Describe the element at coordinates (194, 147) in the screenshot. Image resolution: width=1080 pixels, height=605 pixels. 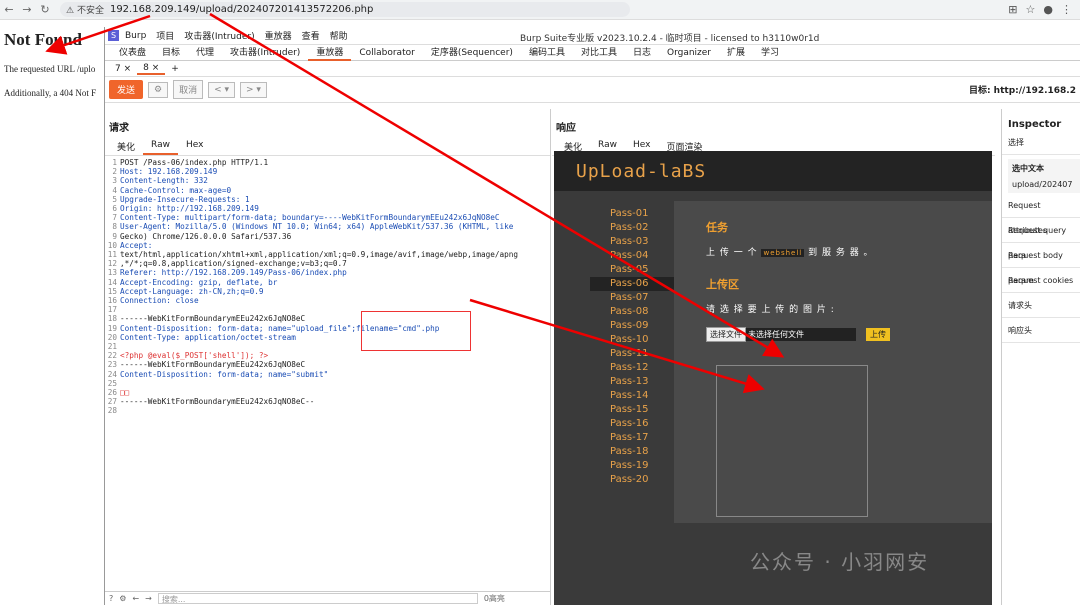
I see `view-hex: Hex` at that location.